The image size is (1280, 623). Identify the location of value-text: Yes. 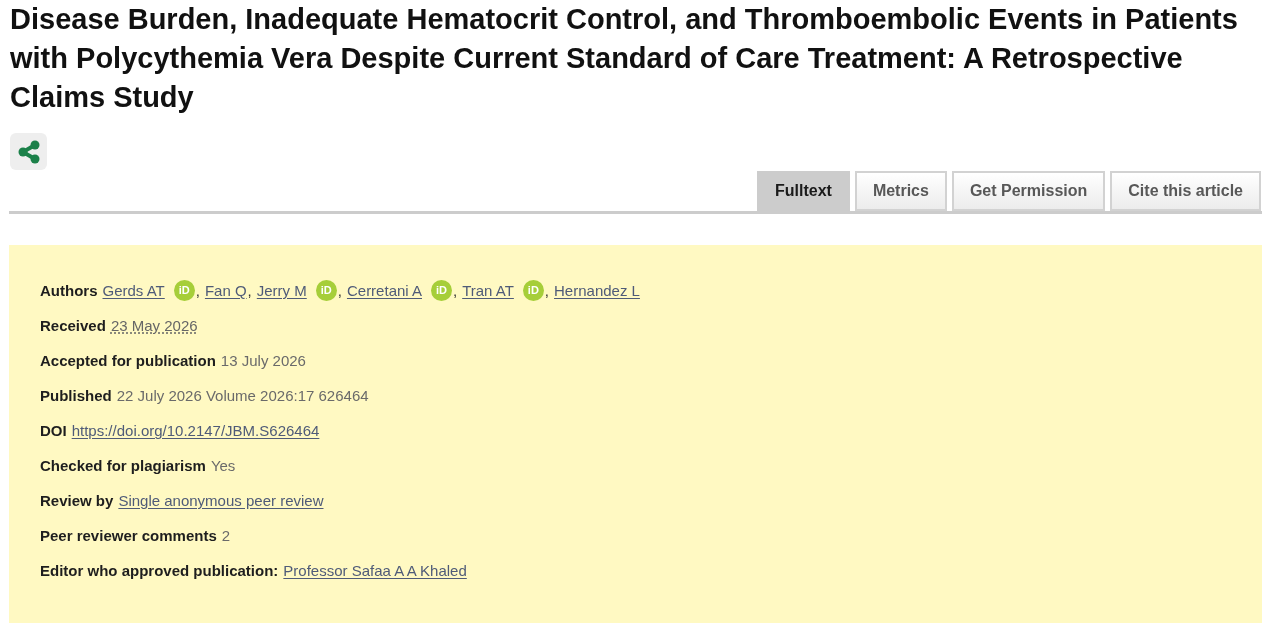
(223, 466).